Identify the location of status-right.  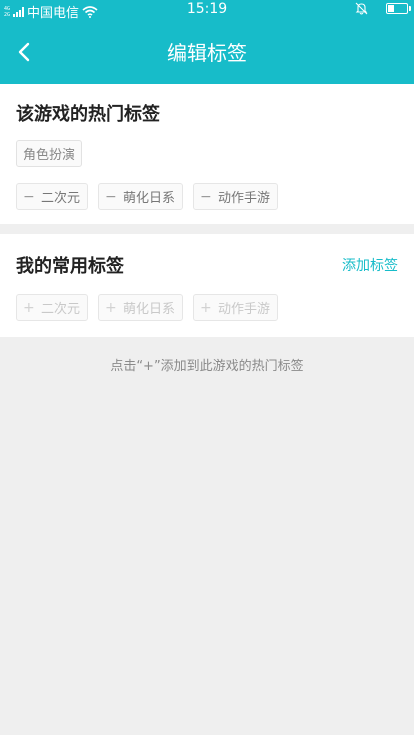
(383, 8).